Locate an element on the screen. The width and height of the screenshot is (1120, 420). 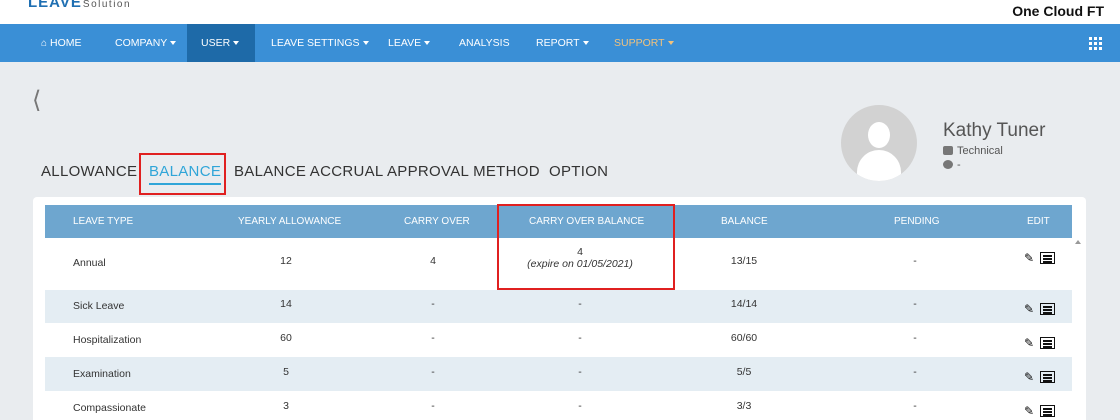
highlight-box-carry-over-balance is located at coordinates (586, 247).